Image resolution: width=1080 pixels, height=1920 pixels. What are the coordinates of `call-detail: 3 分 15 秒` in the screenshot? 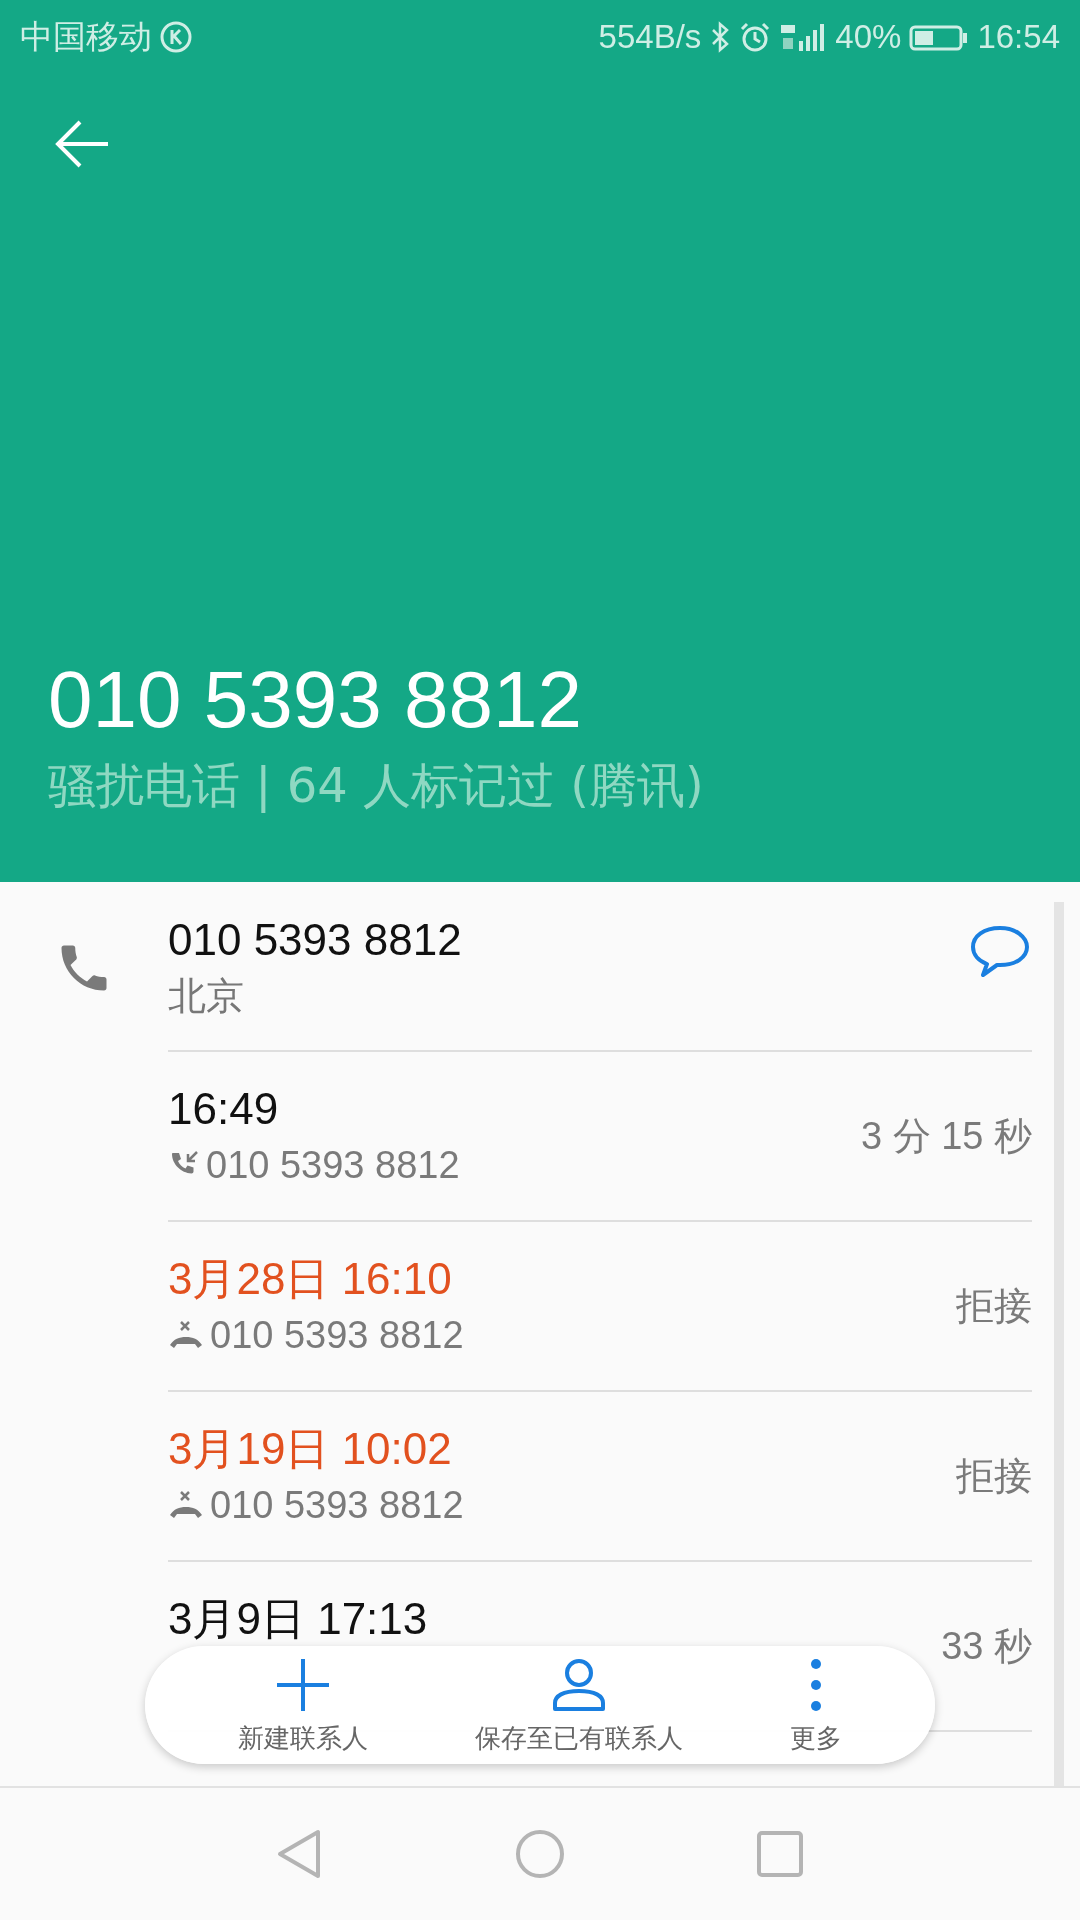 It's located at (946, 1136).